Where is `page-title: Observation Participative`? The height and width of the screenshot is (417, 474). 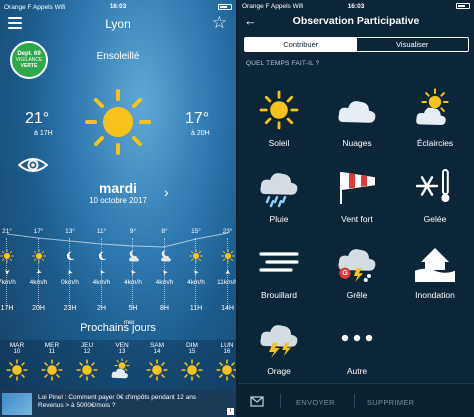 page-title: Observation Participative is located at coordinates (356, 21).